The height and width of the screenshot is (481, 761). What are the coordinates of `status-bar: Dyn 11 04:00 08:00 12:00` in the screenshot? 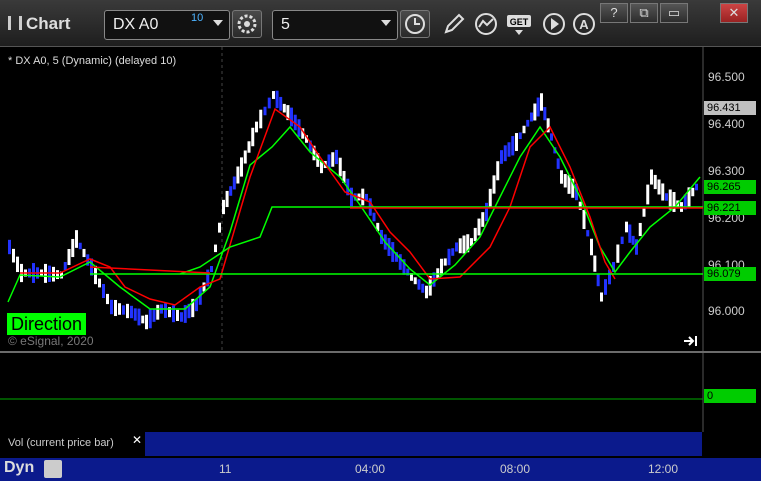 It's located at (380, 469).